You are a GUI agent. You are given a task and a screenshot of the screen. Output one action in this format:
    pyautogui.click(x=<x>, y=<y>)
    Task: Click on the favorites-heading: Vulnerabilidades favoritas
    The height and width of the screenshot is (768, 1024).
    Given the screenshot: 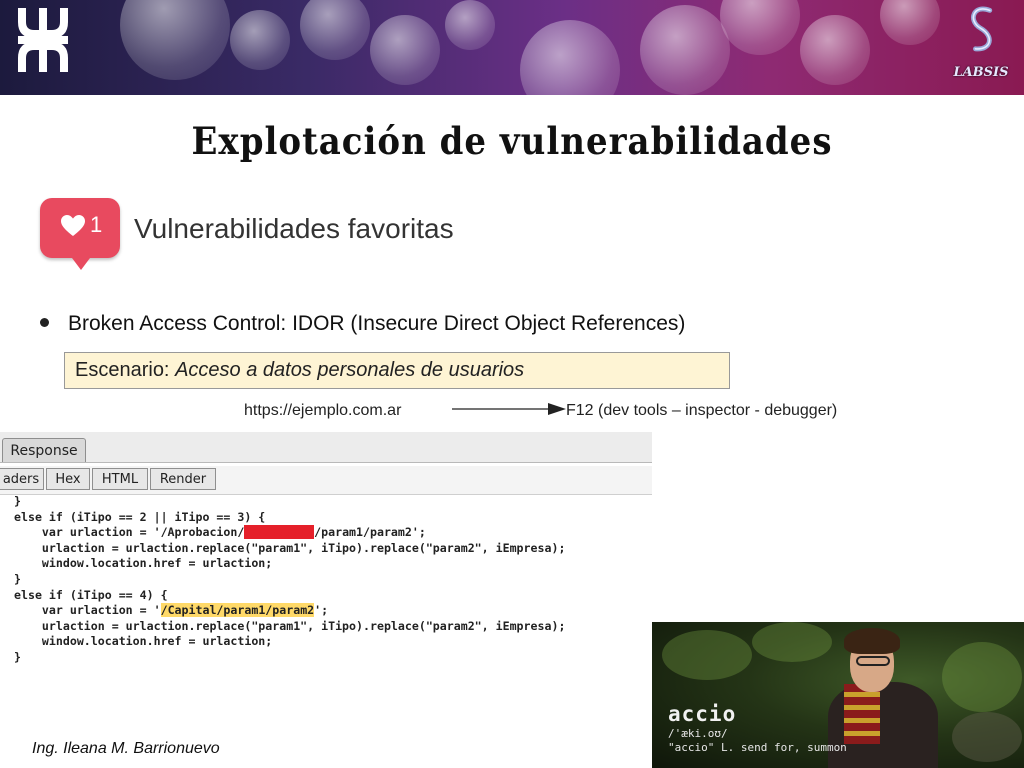 What is the action you would take?
    pyautogui.click(x=294, y=228)
    